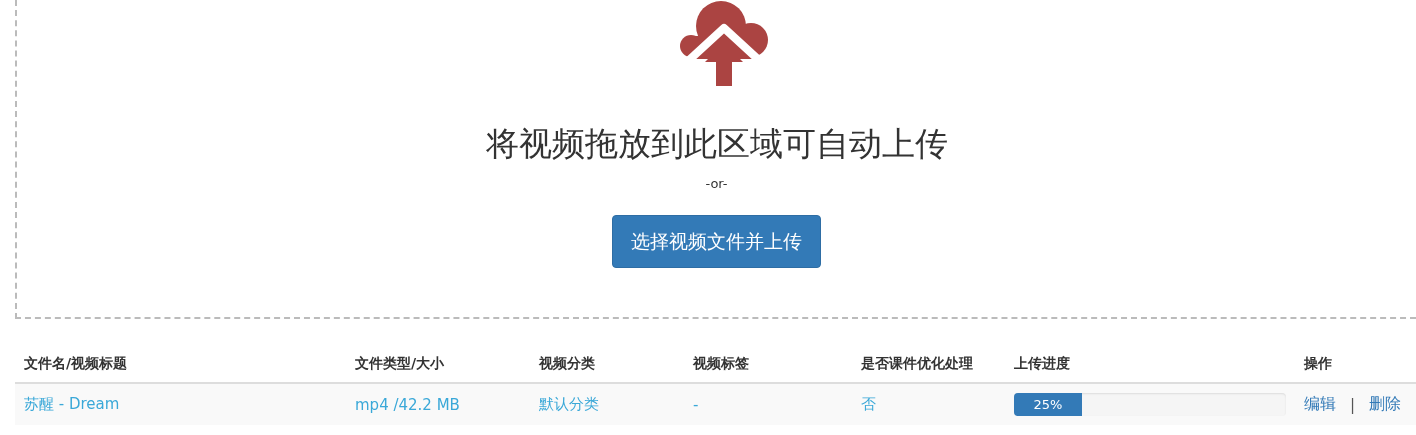  I want to click on column-header: 操作, so click(1318, 363).